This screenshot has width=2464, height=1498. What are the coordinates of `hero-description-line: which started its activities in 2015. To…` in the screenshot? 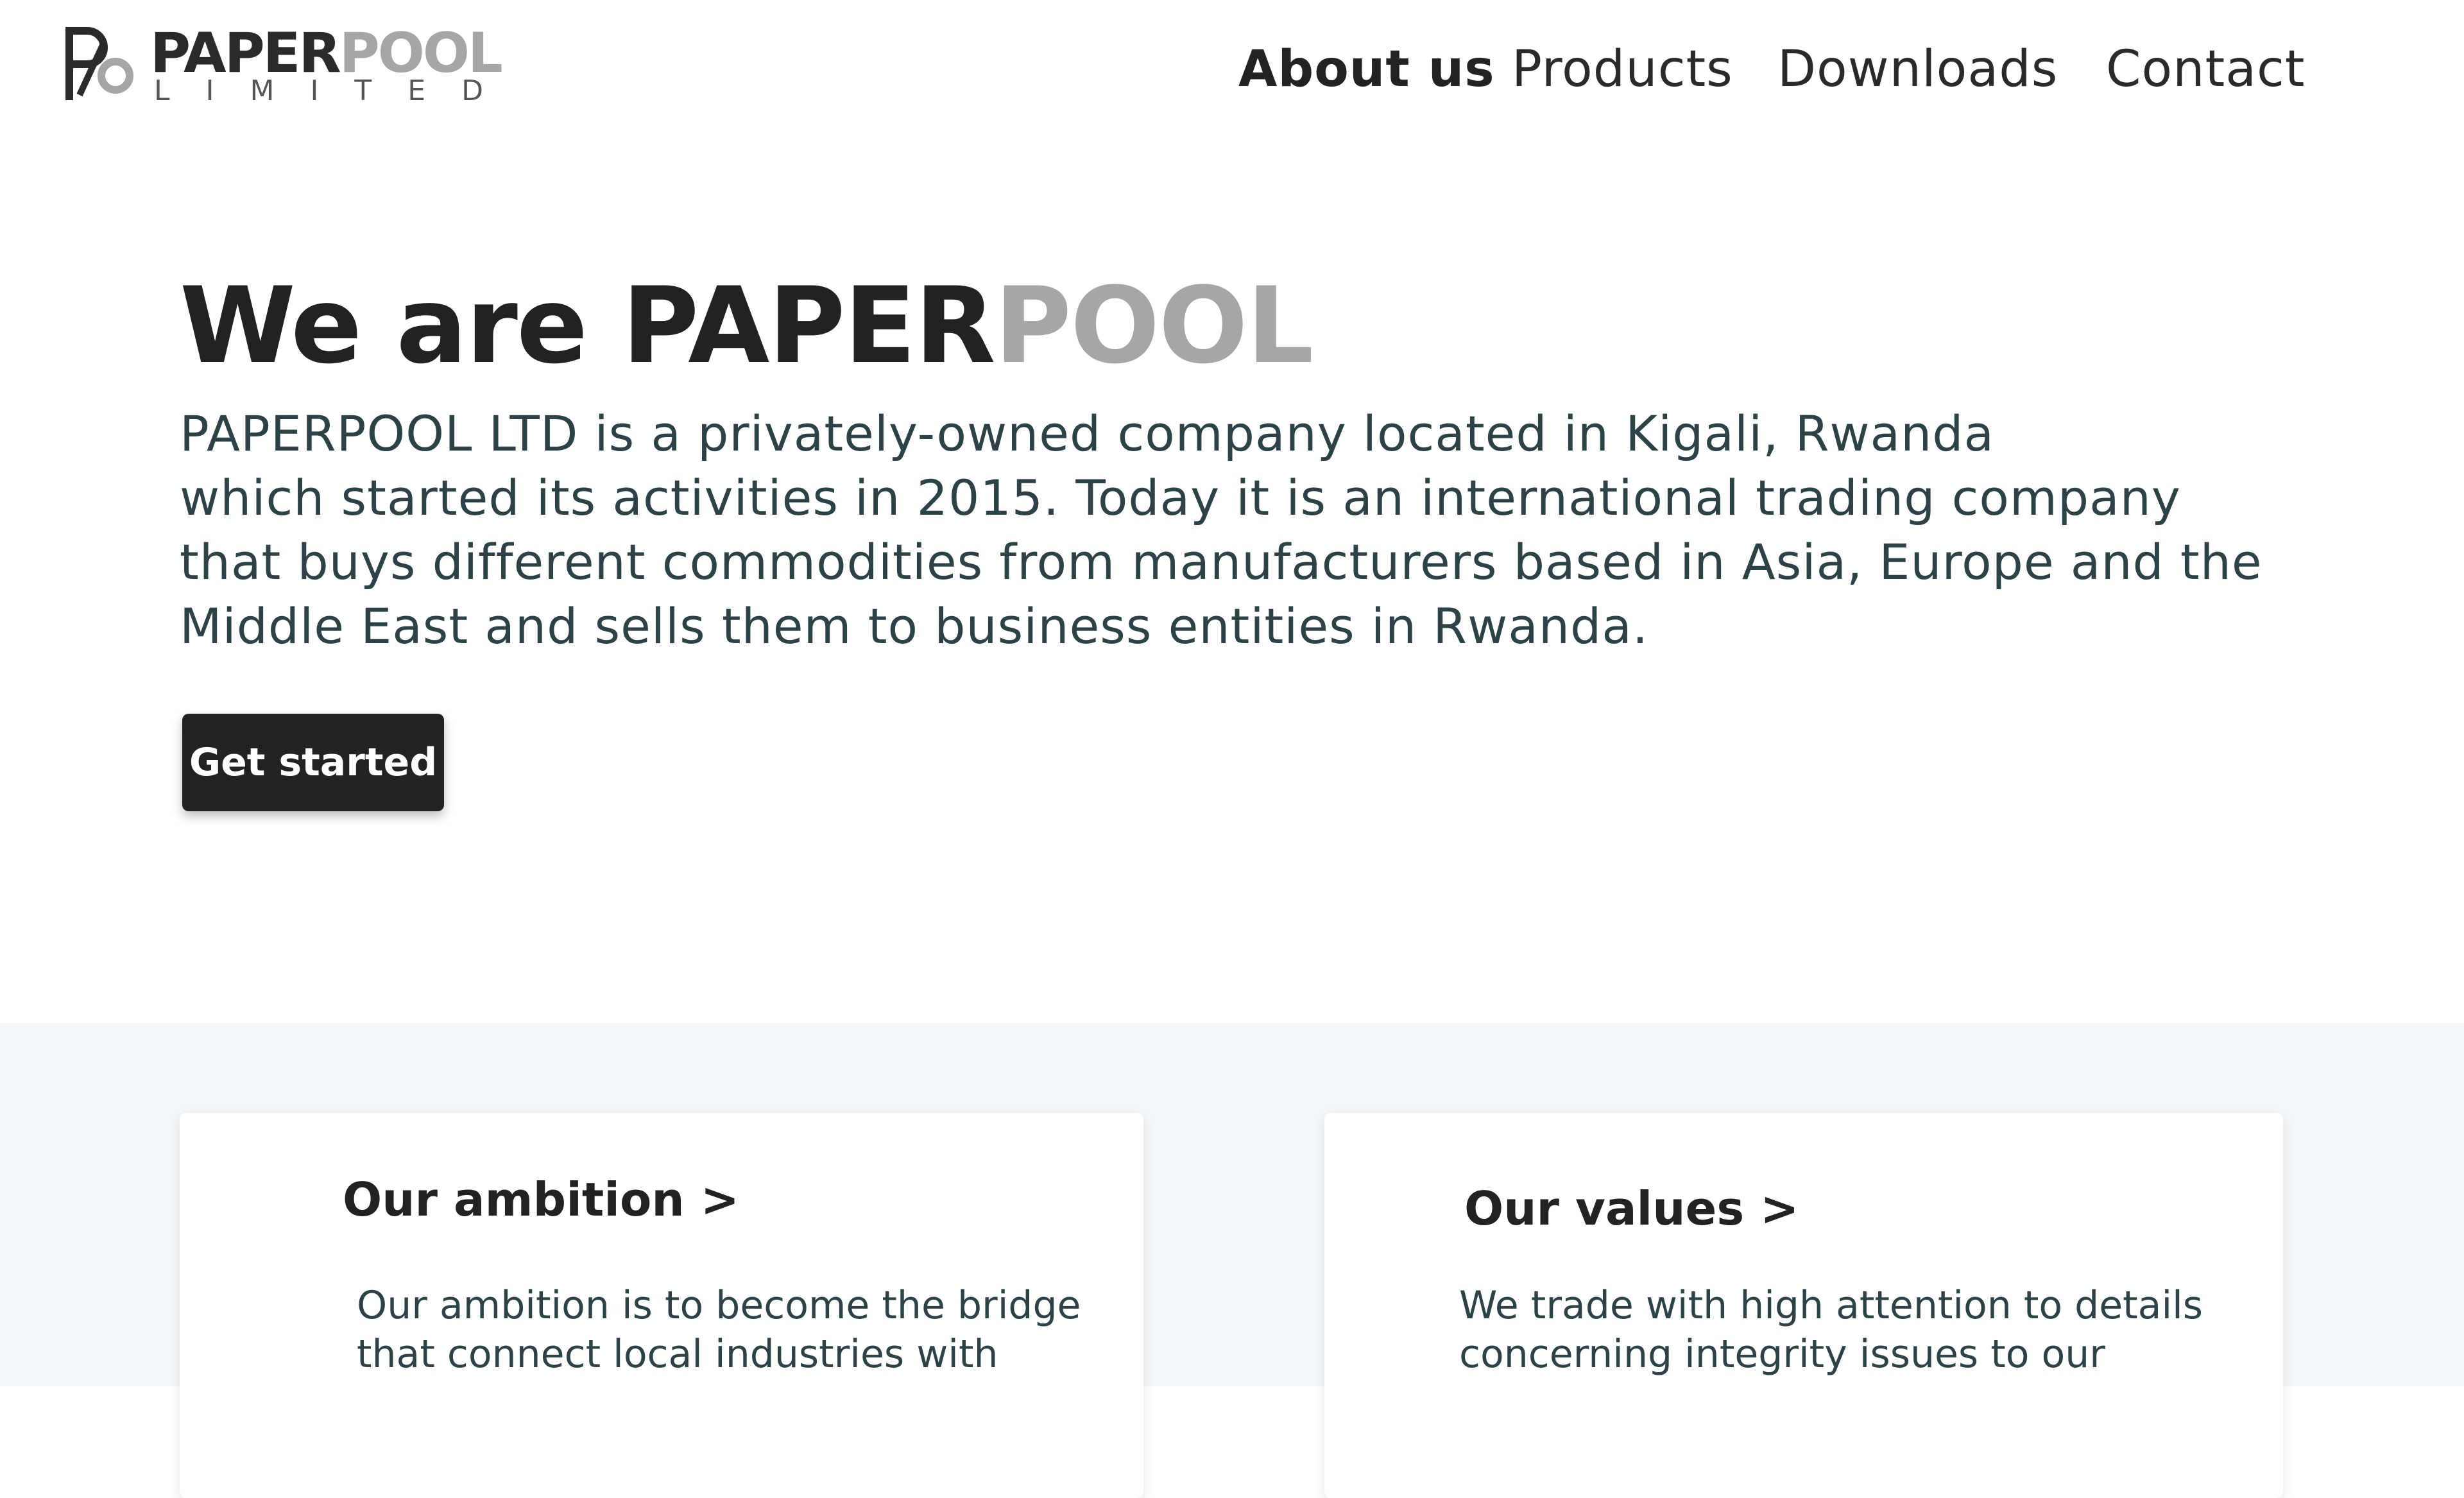 It's located at (1180, 497).